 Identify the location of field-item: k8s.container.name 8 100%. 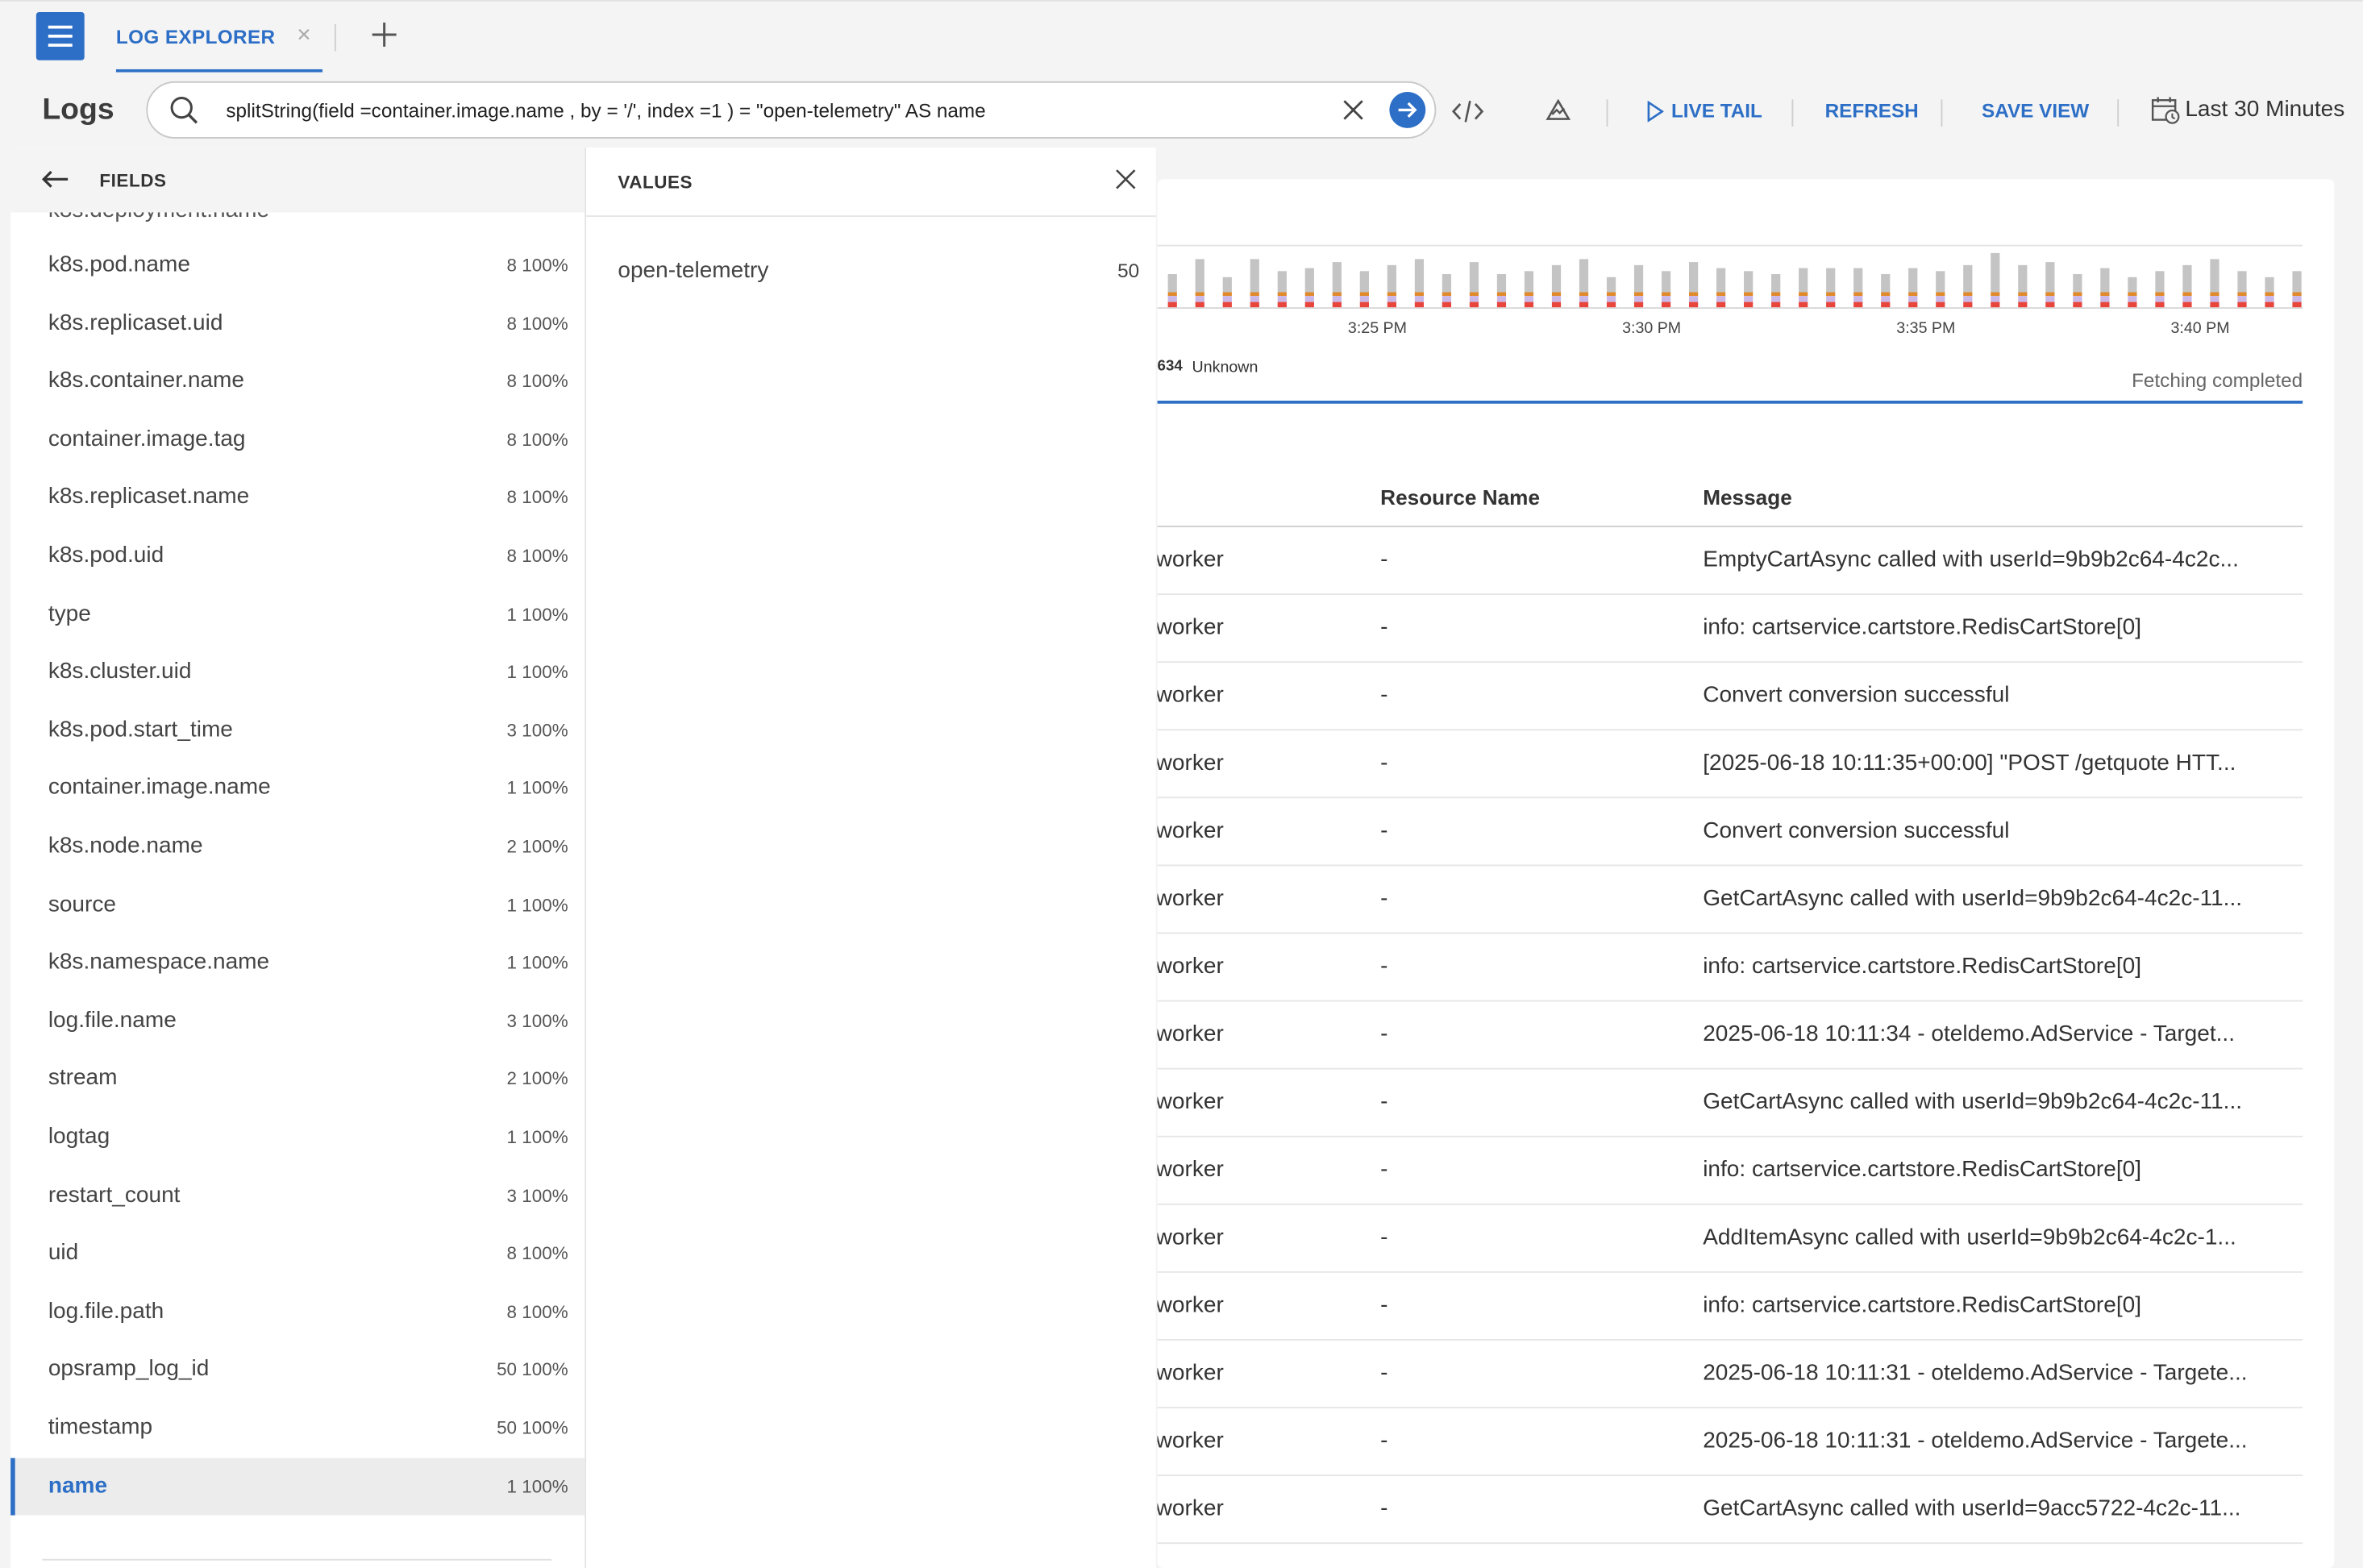
(297, 381).